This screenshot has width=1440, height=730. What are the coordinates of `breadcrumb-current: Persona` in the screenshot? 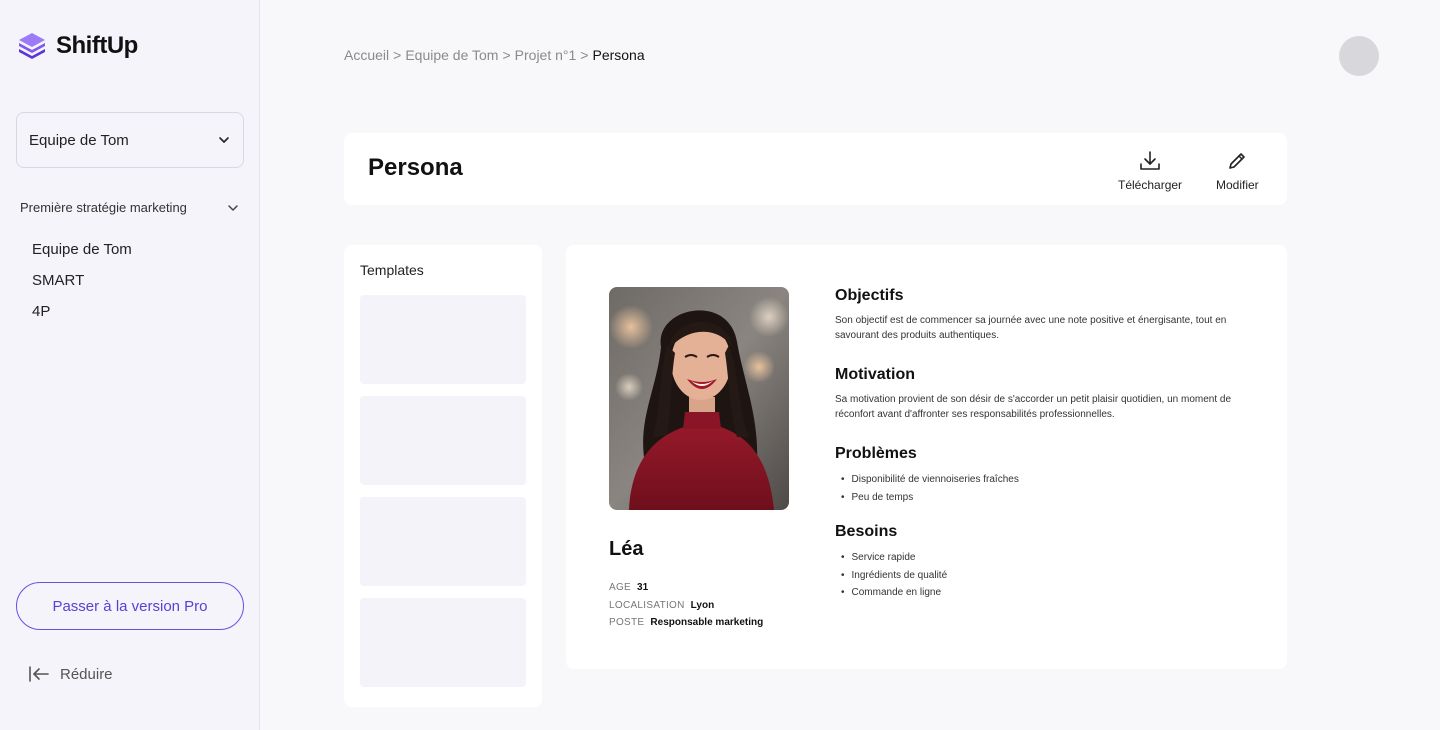 It's located at (618, 55).